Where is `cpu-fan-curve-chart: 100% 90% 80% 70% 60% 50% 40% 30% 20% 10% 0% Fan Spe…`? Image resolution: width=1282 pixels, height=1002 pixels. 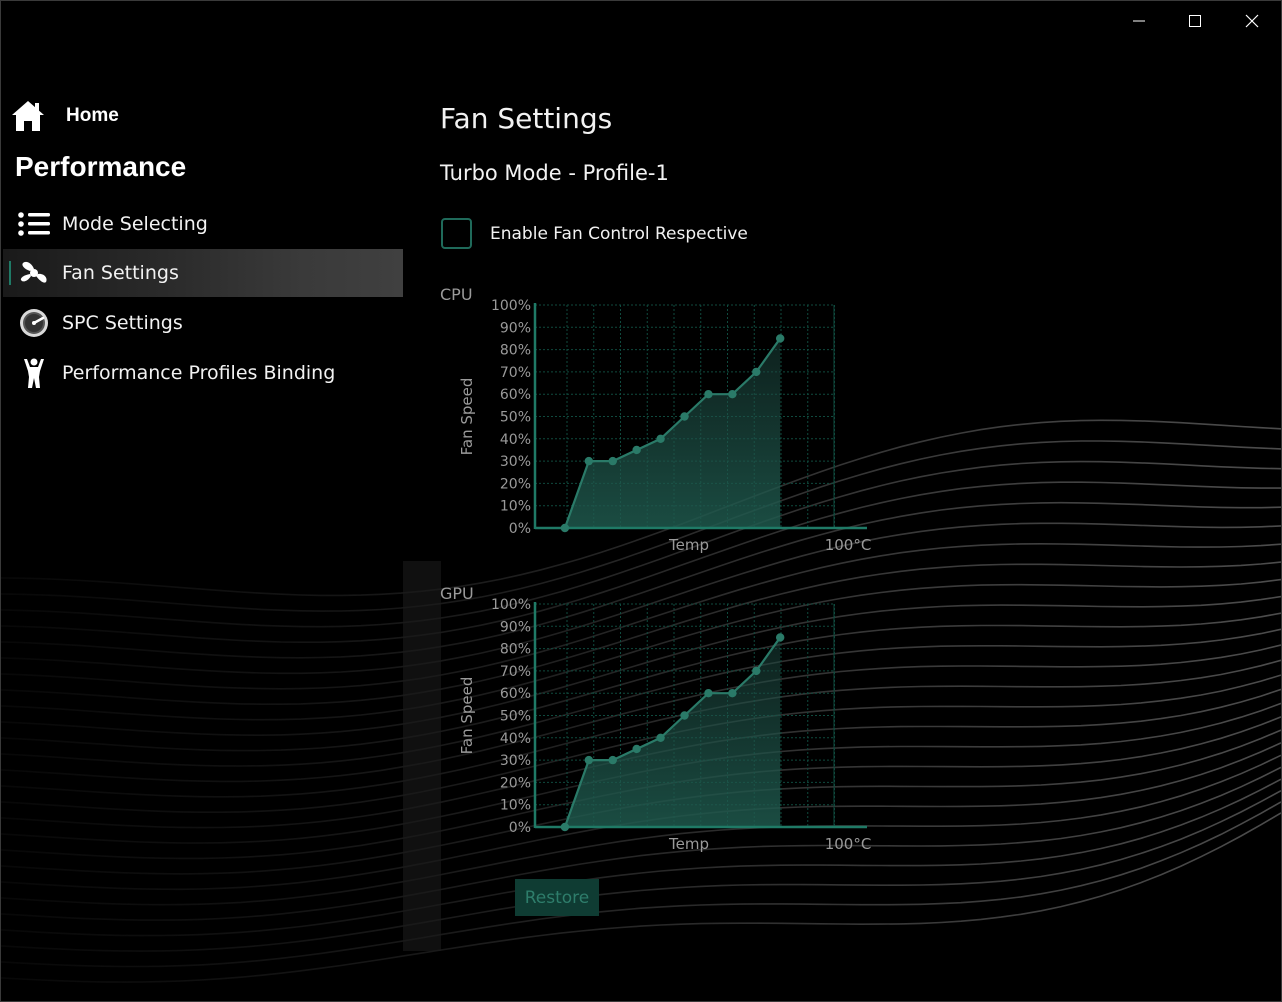 cpu-fan-curve-chart: 100% 90% 80% 70% 60% 50% 40% 30% 20% 10% 0% Fan Spe… is located at coordinates (666, 423).